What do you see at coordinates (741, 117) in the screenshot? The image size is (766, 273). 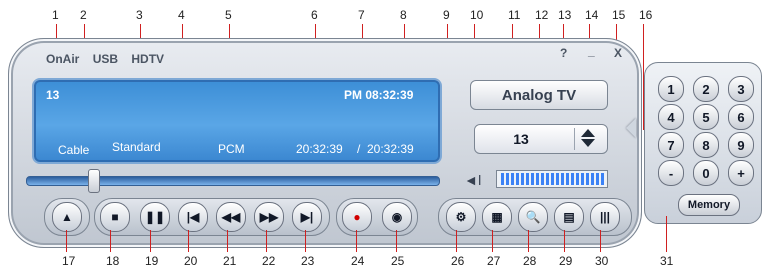 I see `key-6: 6` at bounding box center [741, 117].